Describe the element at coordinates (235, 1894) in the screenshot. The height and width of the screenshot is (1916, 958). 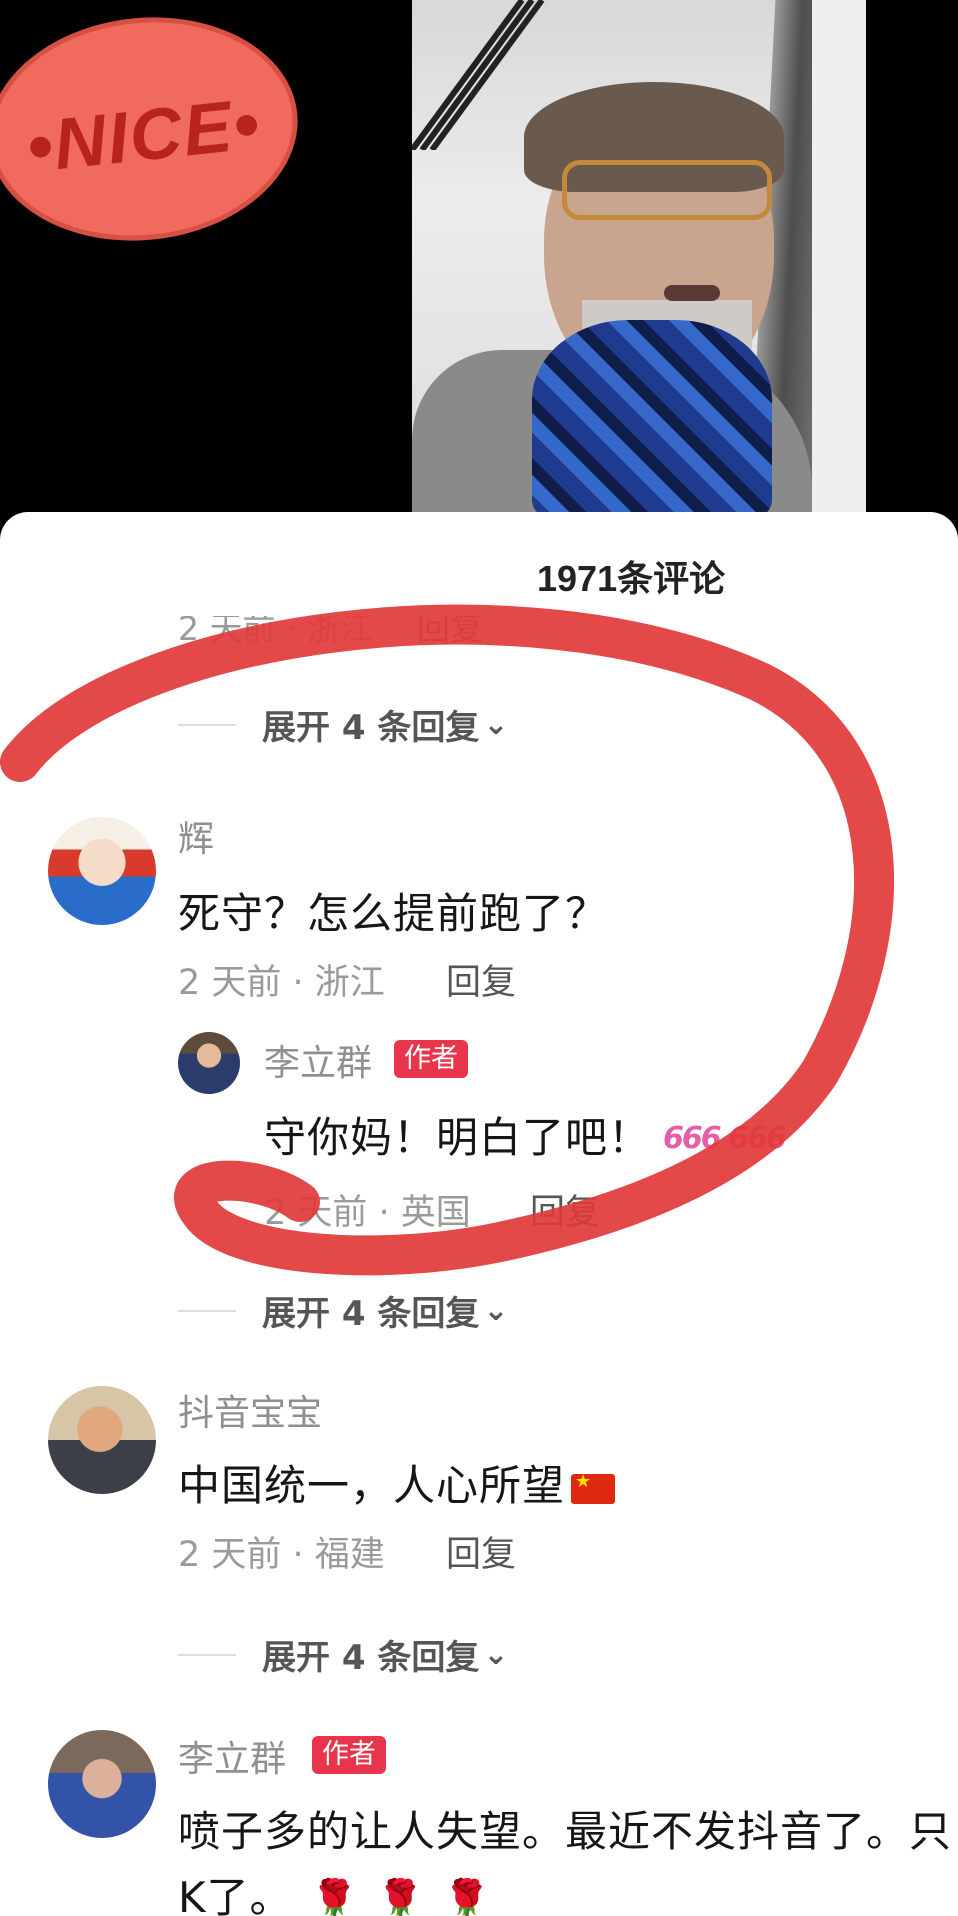
I see `comment-text: K了。` at that location.